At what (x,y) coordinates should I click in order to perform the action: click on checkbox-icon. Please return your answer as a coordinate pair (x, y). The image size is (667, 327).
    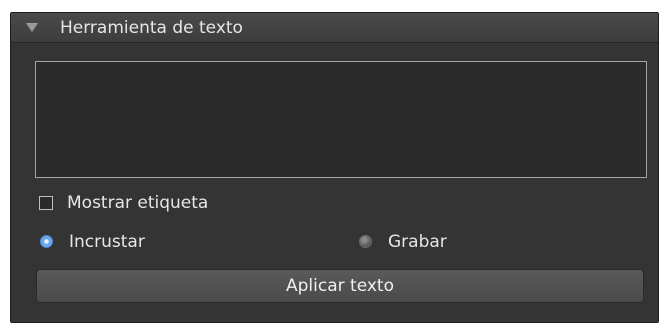
    Looking at the image, I should click on (46, 203).